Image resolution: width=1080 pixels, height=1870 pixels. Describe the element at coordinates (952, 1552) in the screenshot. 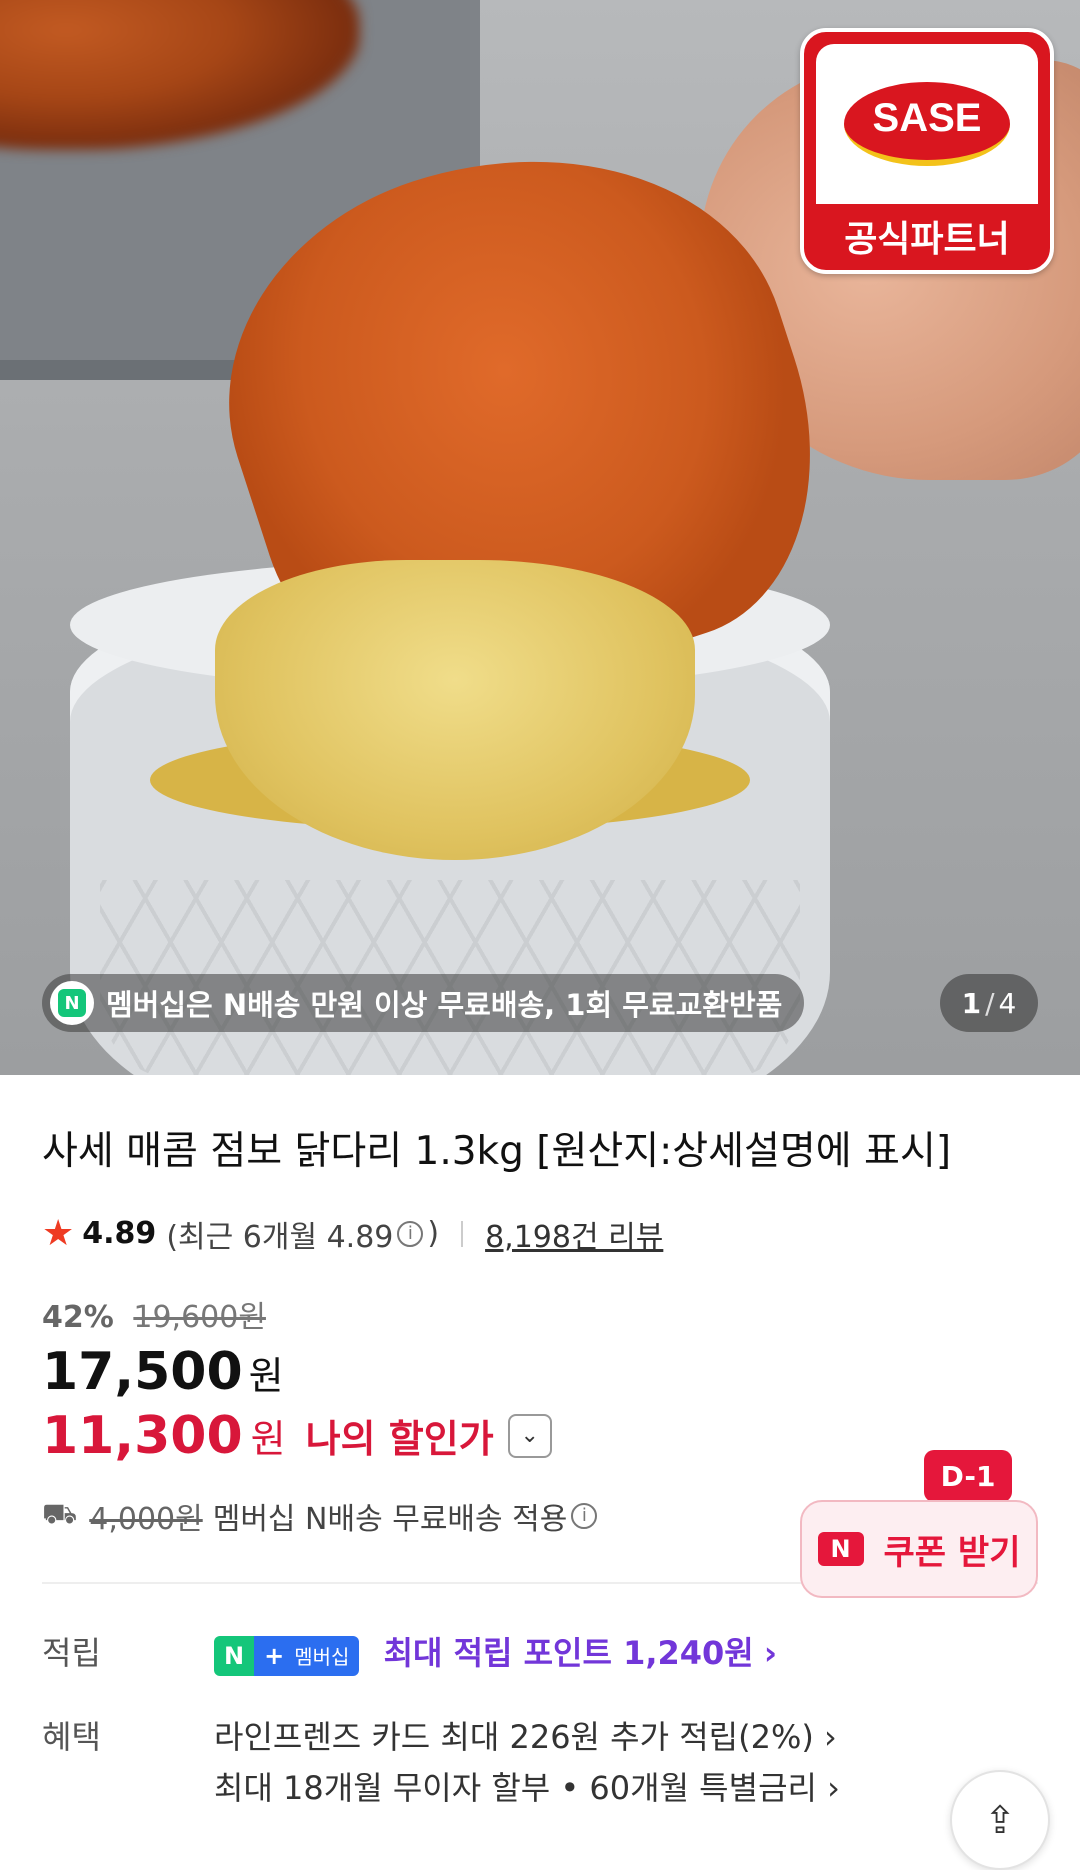

I see `coupon-label: 쿠폰 받기` at that location.